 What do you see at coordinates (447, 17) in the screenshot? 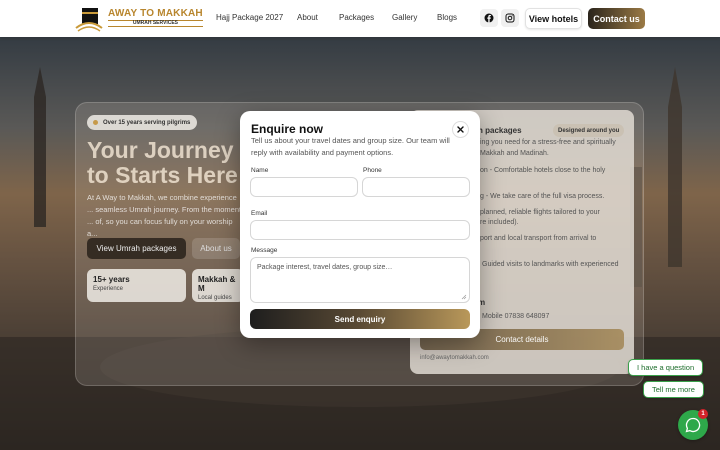
I see `nav-link-blogs: Blogs` at bounding box center [447, 17].